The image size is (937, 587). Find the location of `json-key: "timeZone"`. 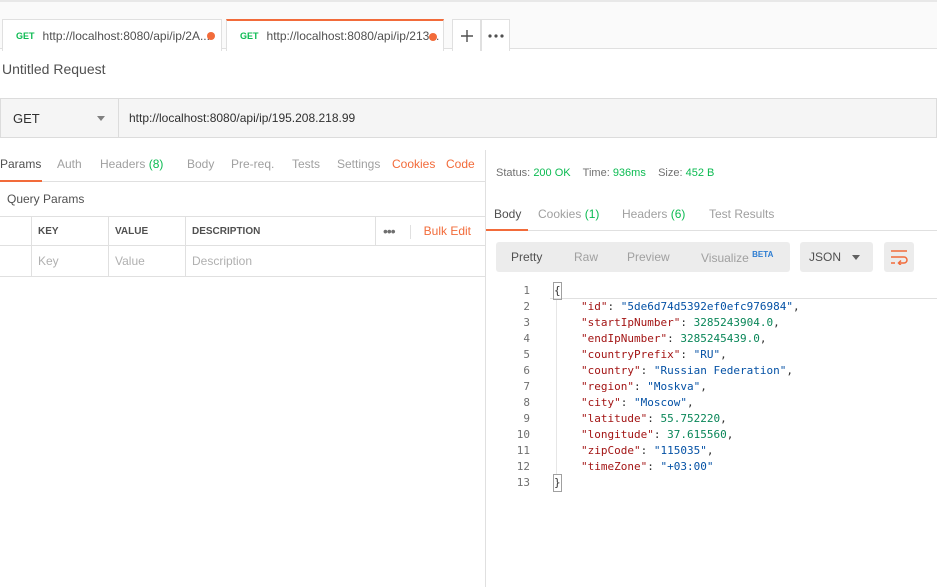

json-key: "timeZone" is located at coordinates (614, 466).